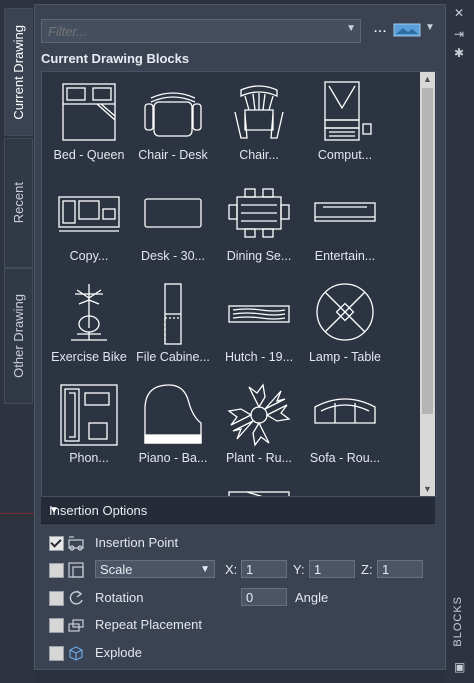 Image resolution: width=474 pixels, height=683 pixels. I want to click on tab-current-drawing: Current Drawing, so click(18, 72).